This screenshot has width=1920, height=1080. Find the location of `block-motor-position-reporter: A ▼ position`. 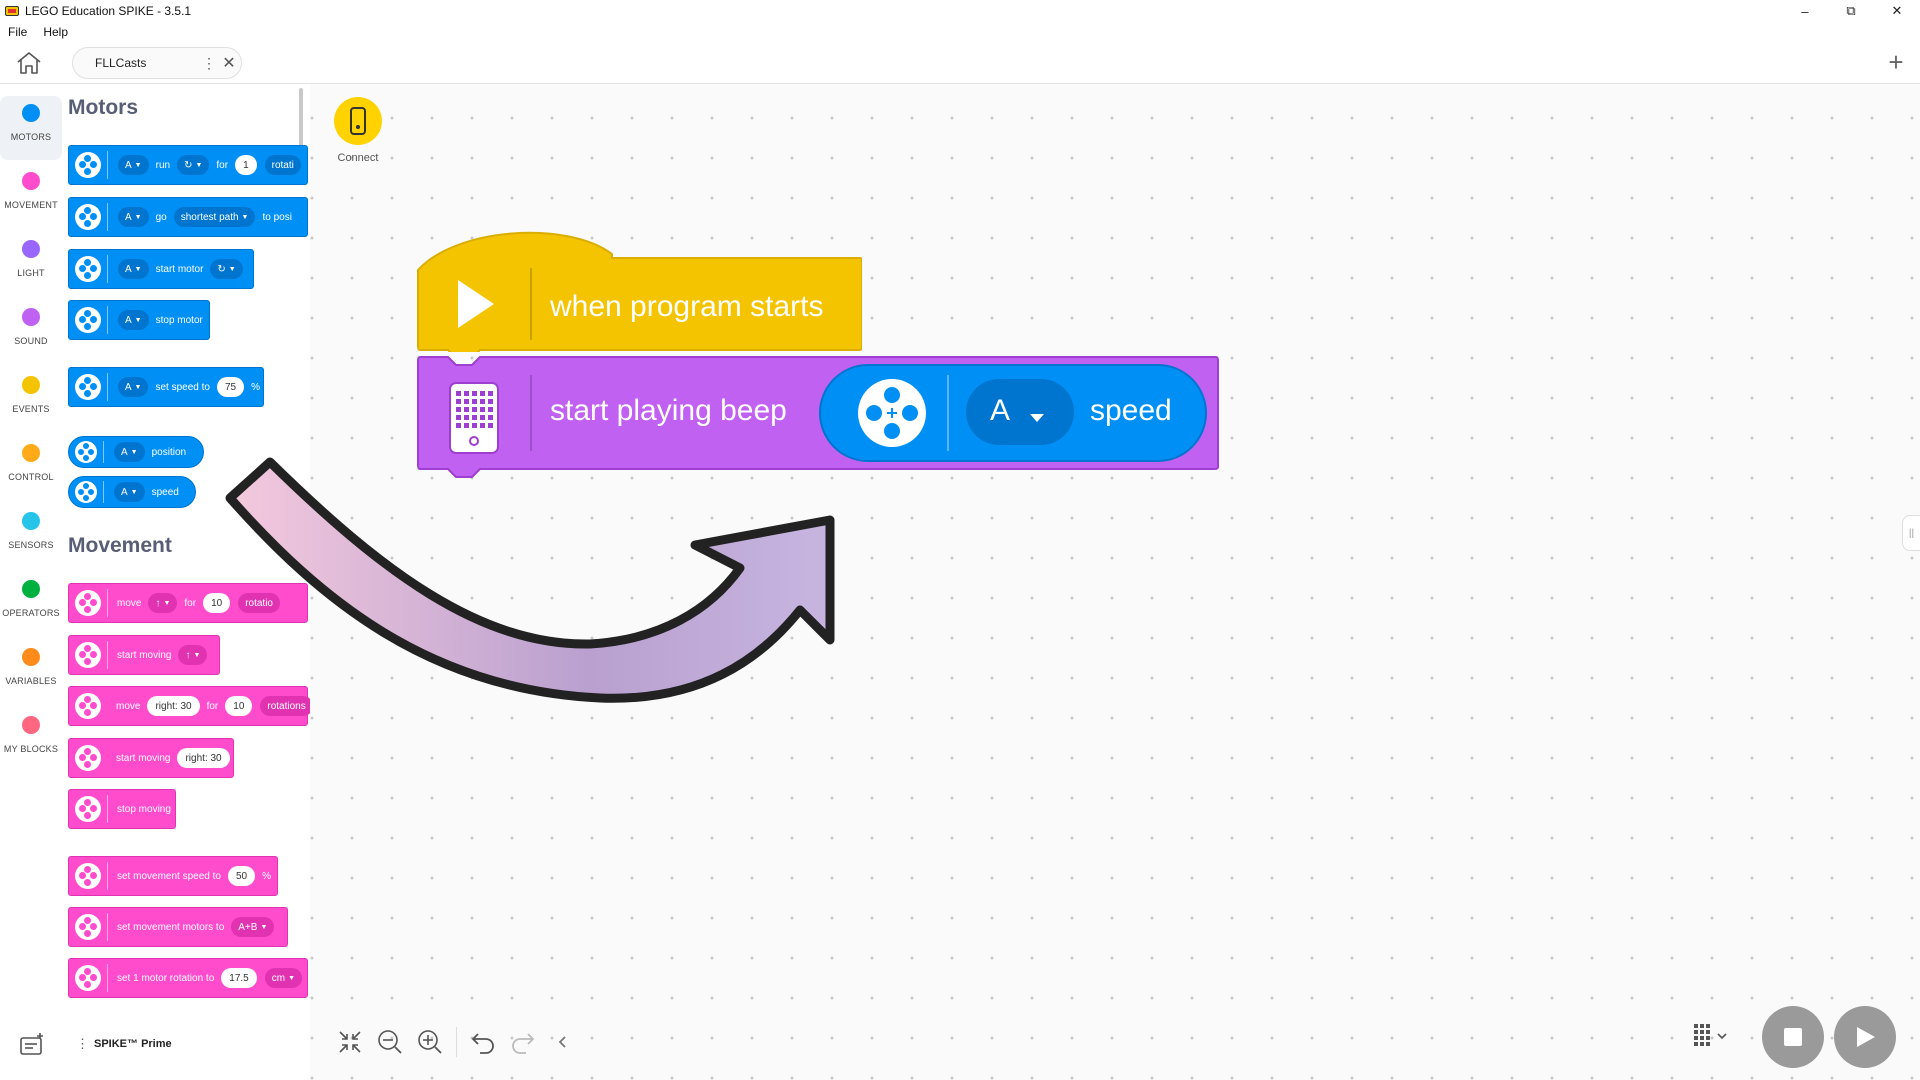

block-motor-position-reporter: A ▼ position is located at coordinates (136, 452).